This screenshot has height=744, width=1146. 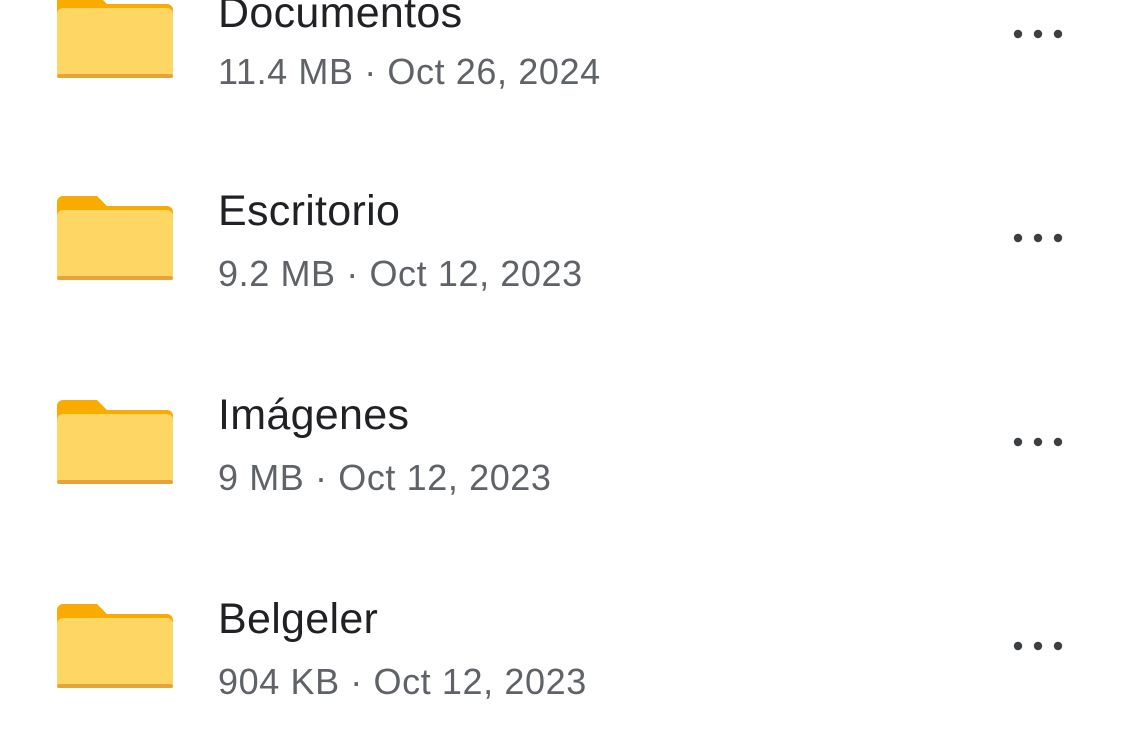 I want to click on folder-meta: 9 MB · Oct 12, 2023, so click(x=385, y=477).